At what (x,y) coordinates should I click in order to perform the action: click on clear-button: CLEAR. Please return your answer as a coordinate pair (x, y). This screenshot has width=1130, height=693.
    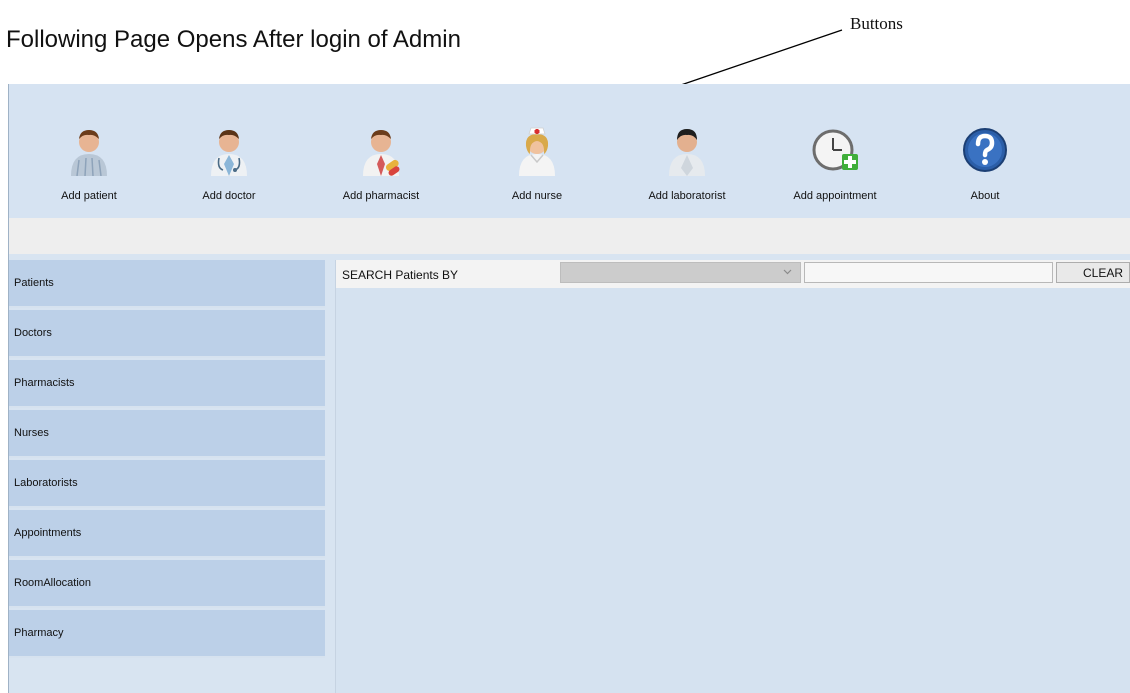
    Looking at the image, I should click on (1093, 272).